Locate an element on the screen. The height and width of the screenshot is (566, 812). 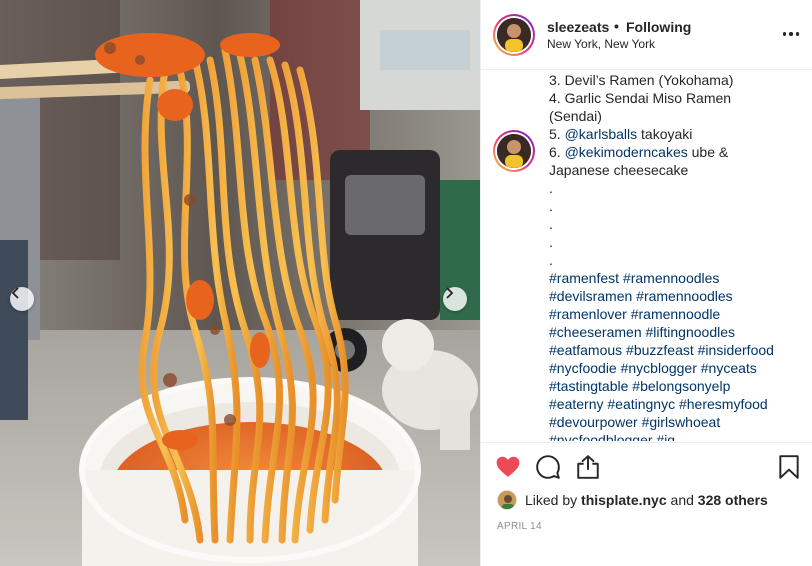
mention-link: @karlsballs is located at coordinates (601, 134).